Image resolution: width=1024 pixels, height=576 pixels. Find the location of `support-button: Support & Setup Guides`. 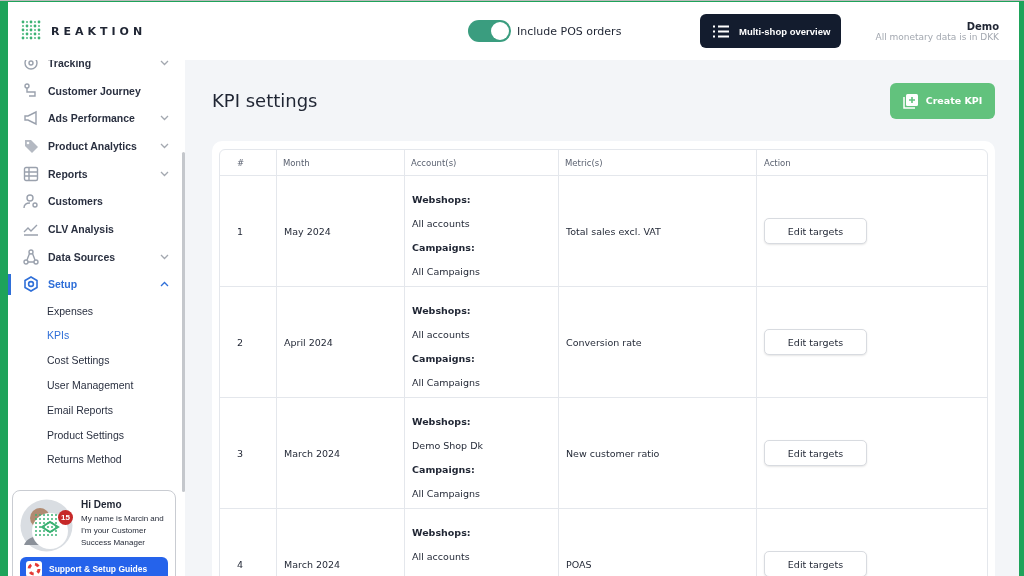

support-button: Support & Setup Guides is located at coordinates (94, 566).